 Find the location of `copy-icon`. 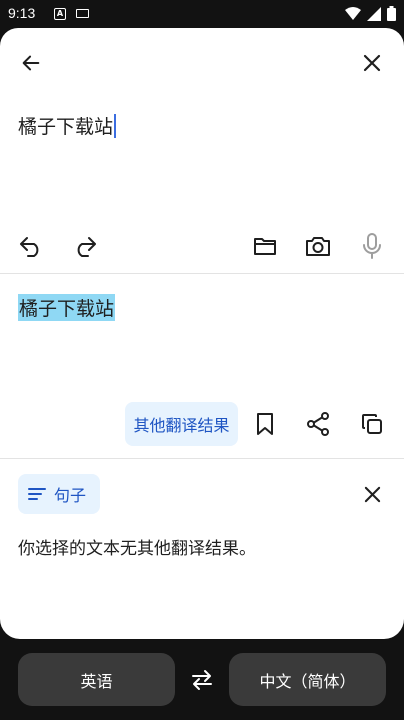

copy-icon is located at coordinates (372, 424).